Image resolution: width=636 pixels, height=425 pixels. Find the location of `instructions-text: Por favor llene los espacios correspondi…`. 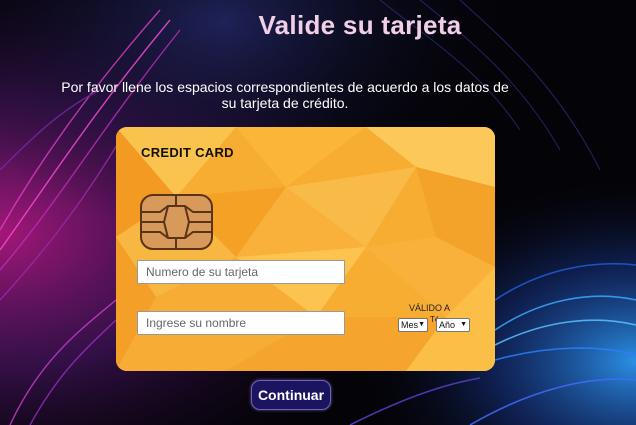

instructions-text: Por favor llene los espacios correspondi… is located at coordinates (285, 95).